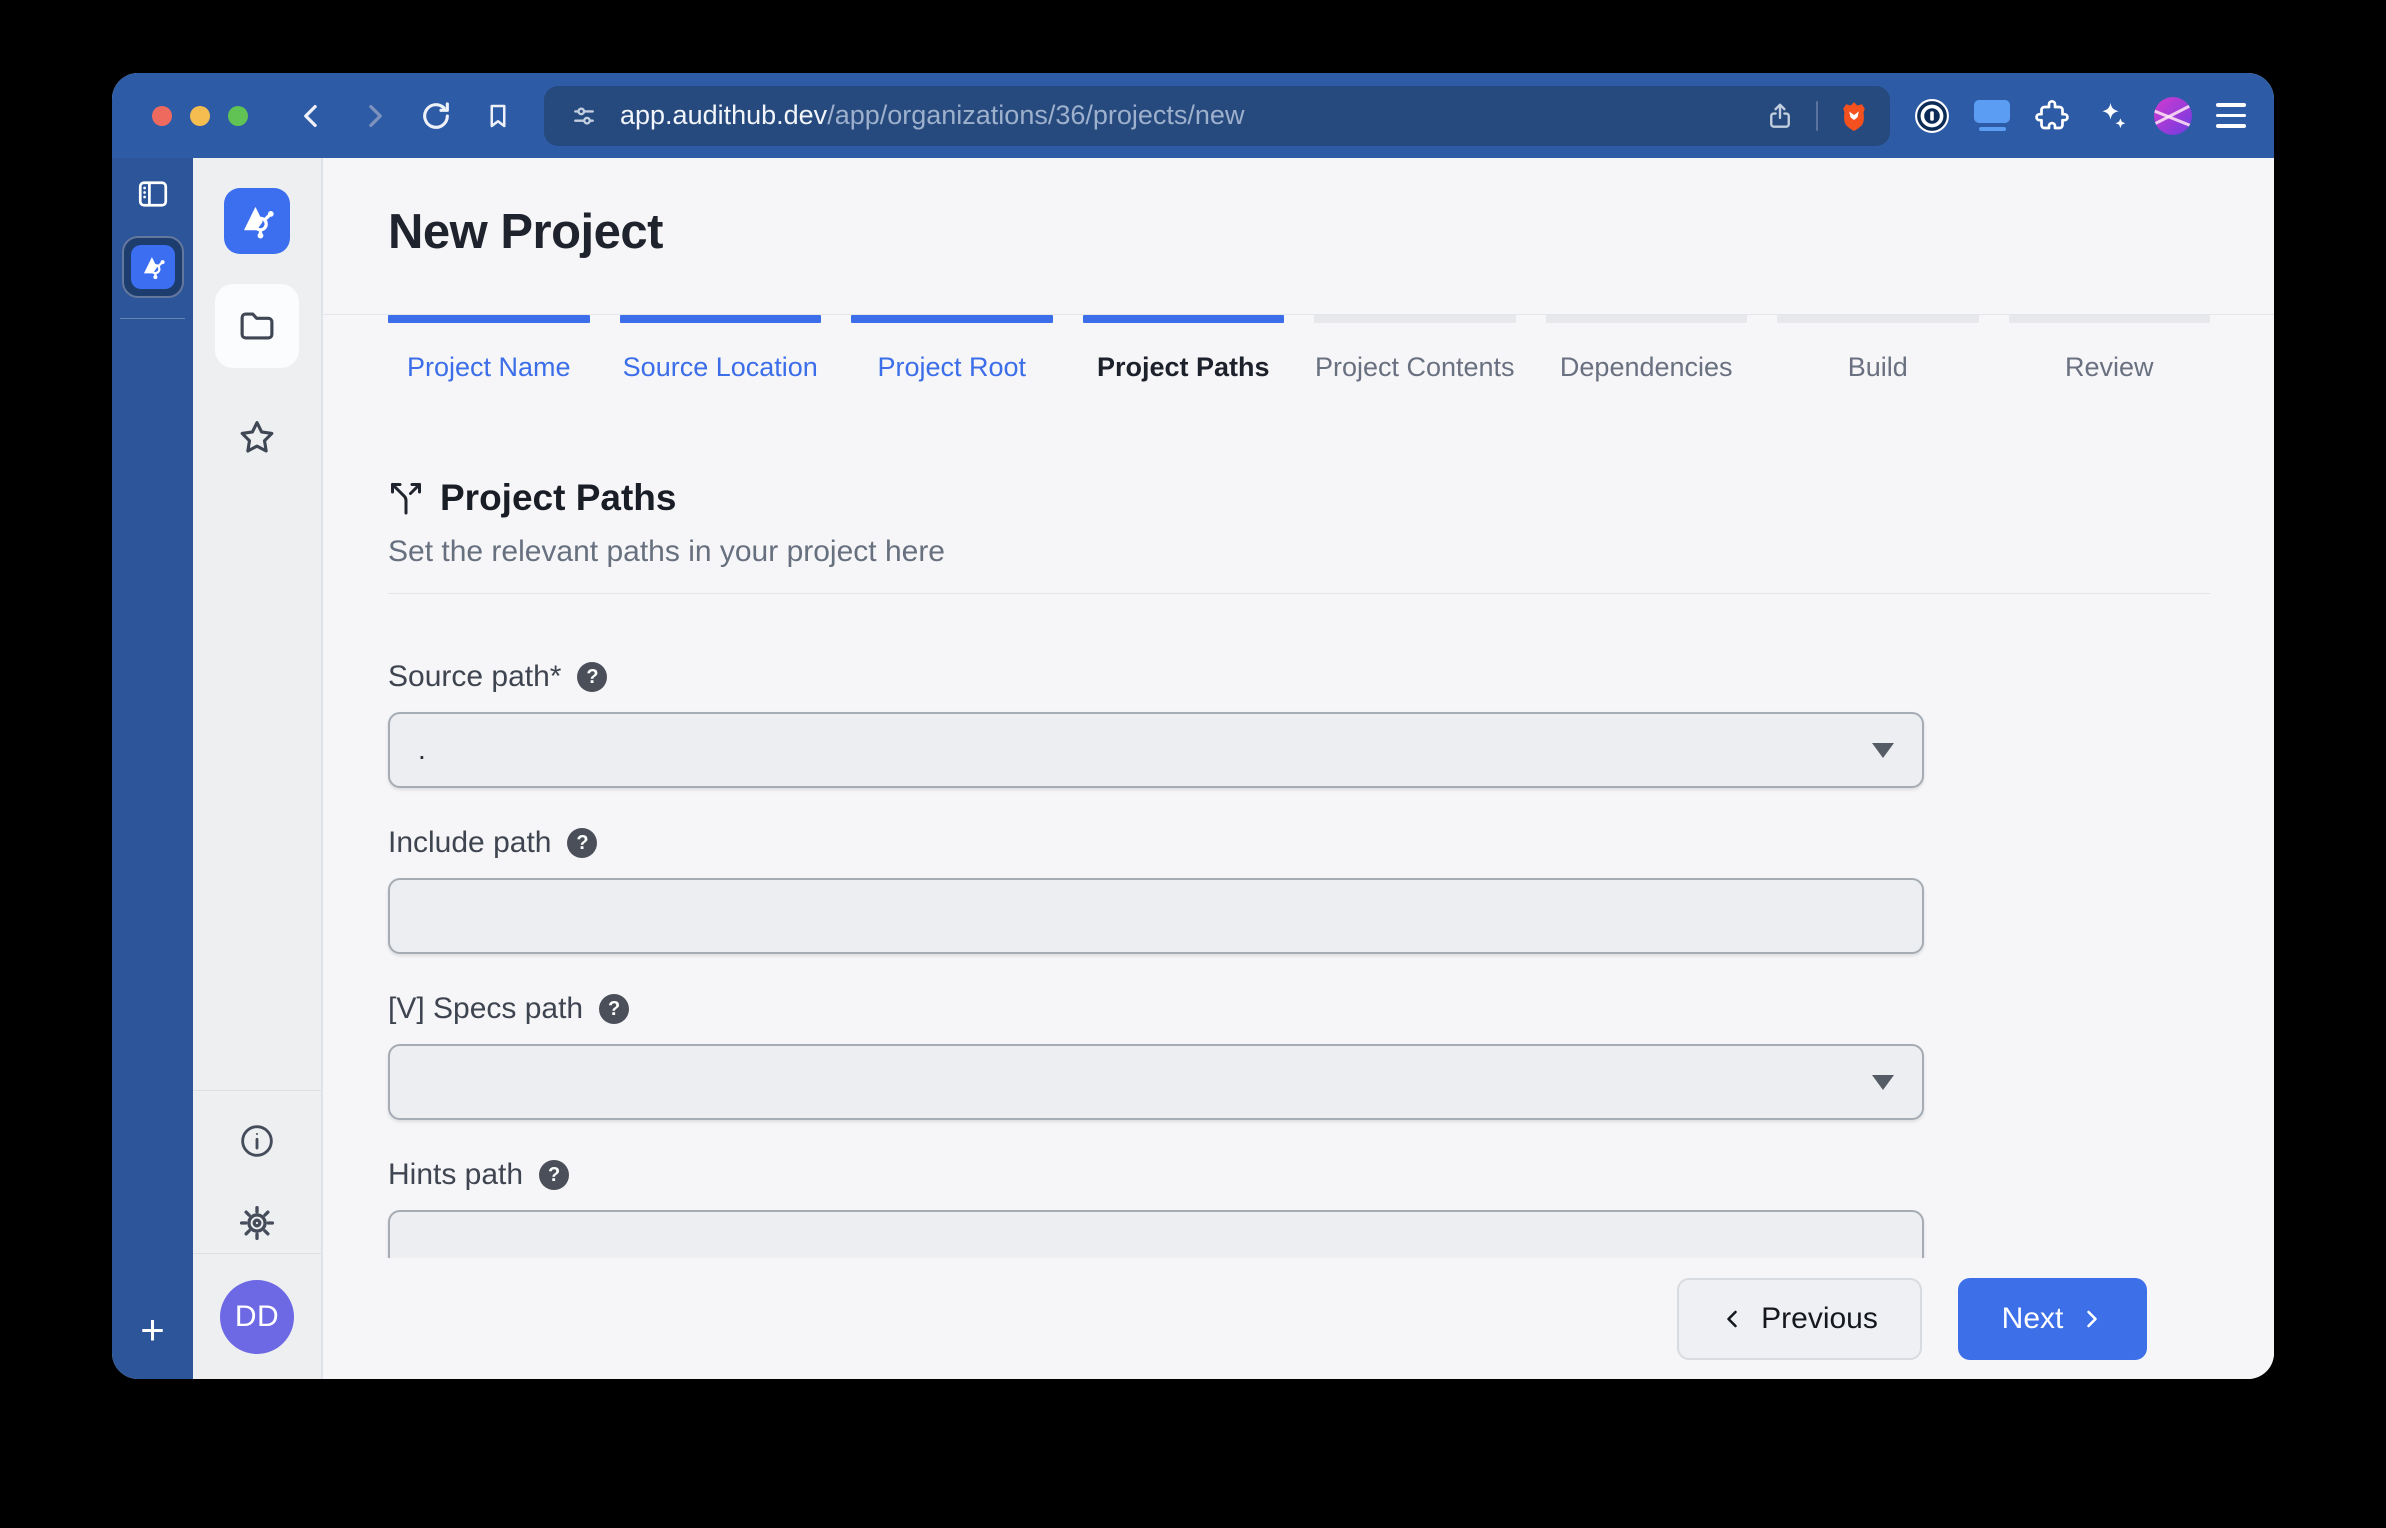 This screenshot has width=2386, height=1528. What do you see at coordinates (1299, 677) in the screenshot?
I see `source-path-label: Source path* ?` at bounding box center [1299, 677].